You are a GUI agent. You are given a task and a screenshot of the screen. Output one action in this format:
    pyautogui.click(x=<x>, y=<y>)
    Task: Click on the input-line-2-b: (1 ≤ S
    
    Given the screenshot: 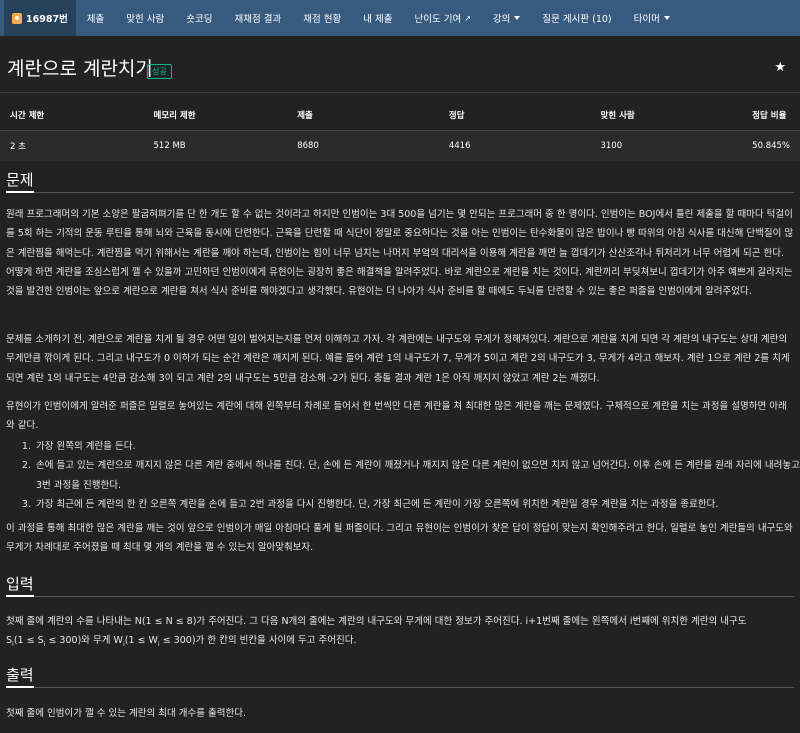 What is the action you would take?
    pyautogui.click(x=28, y=641)
    